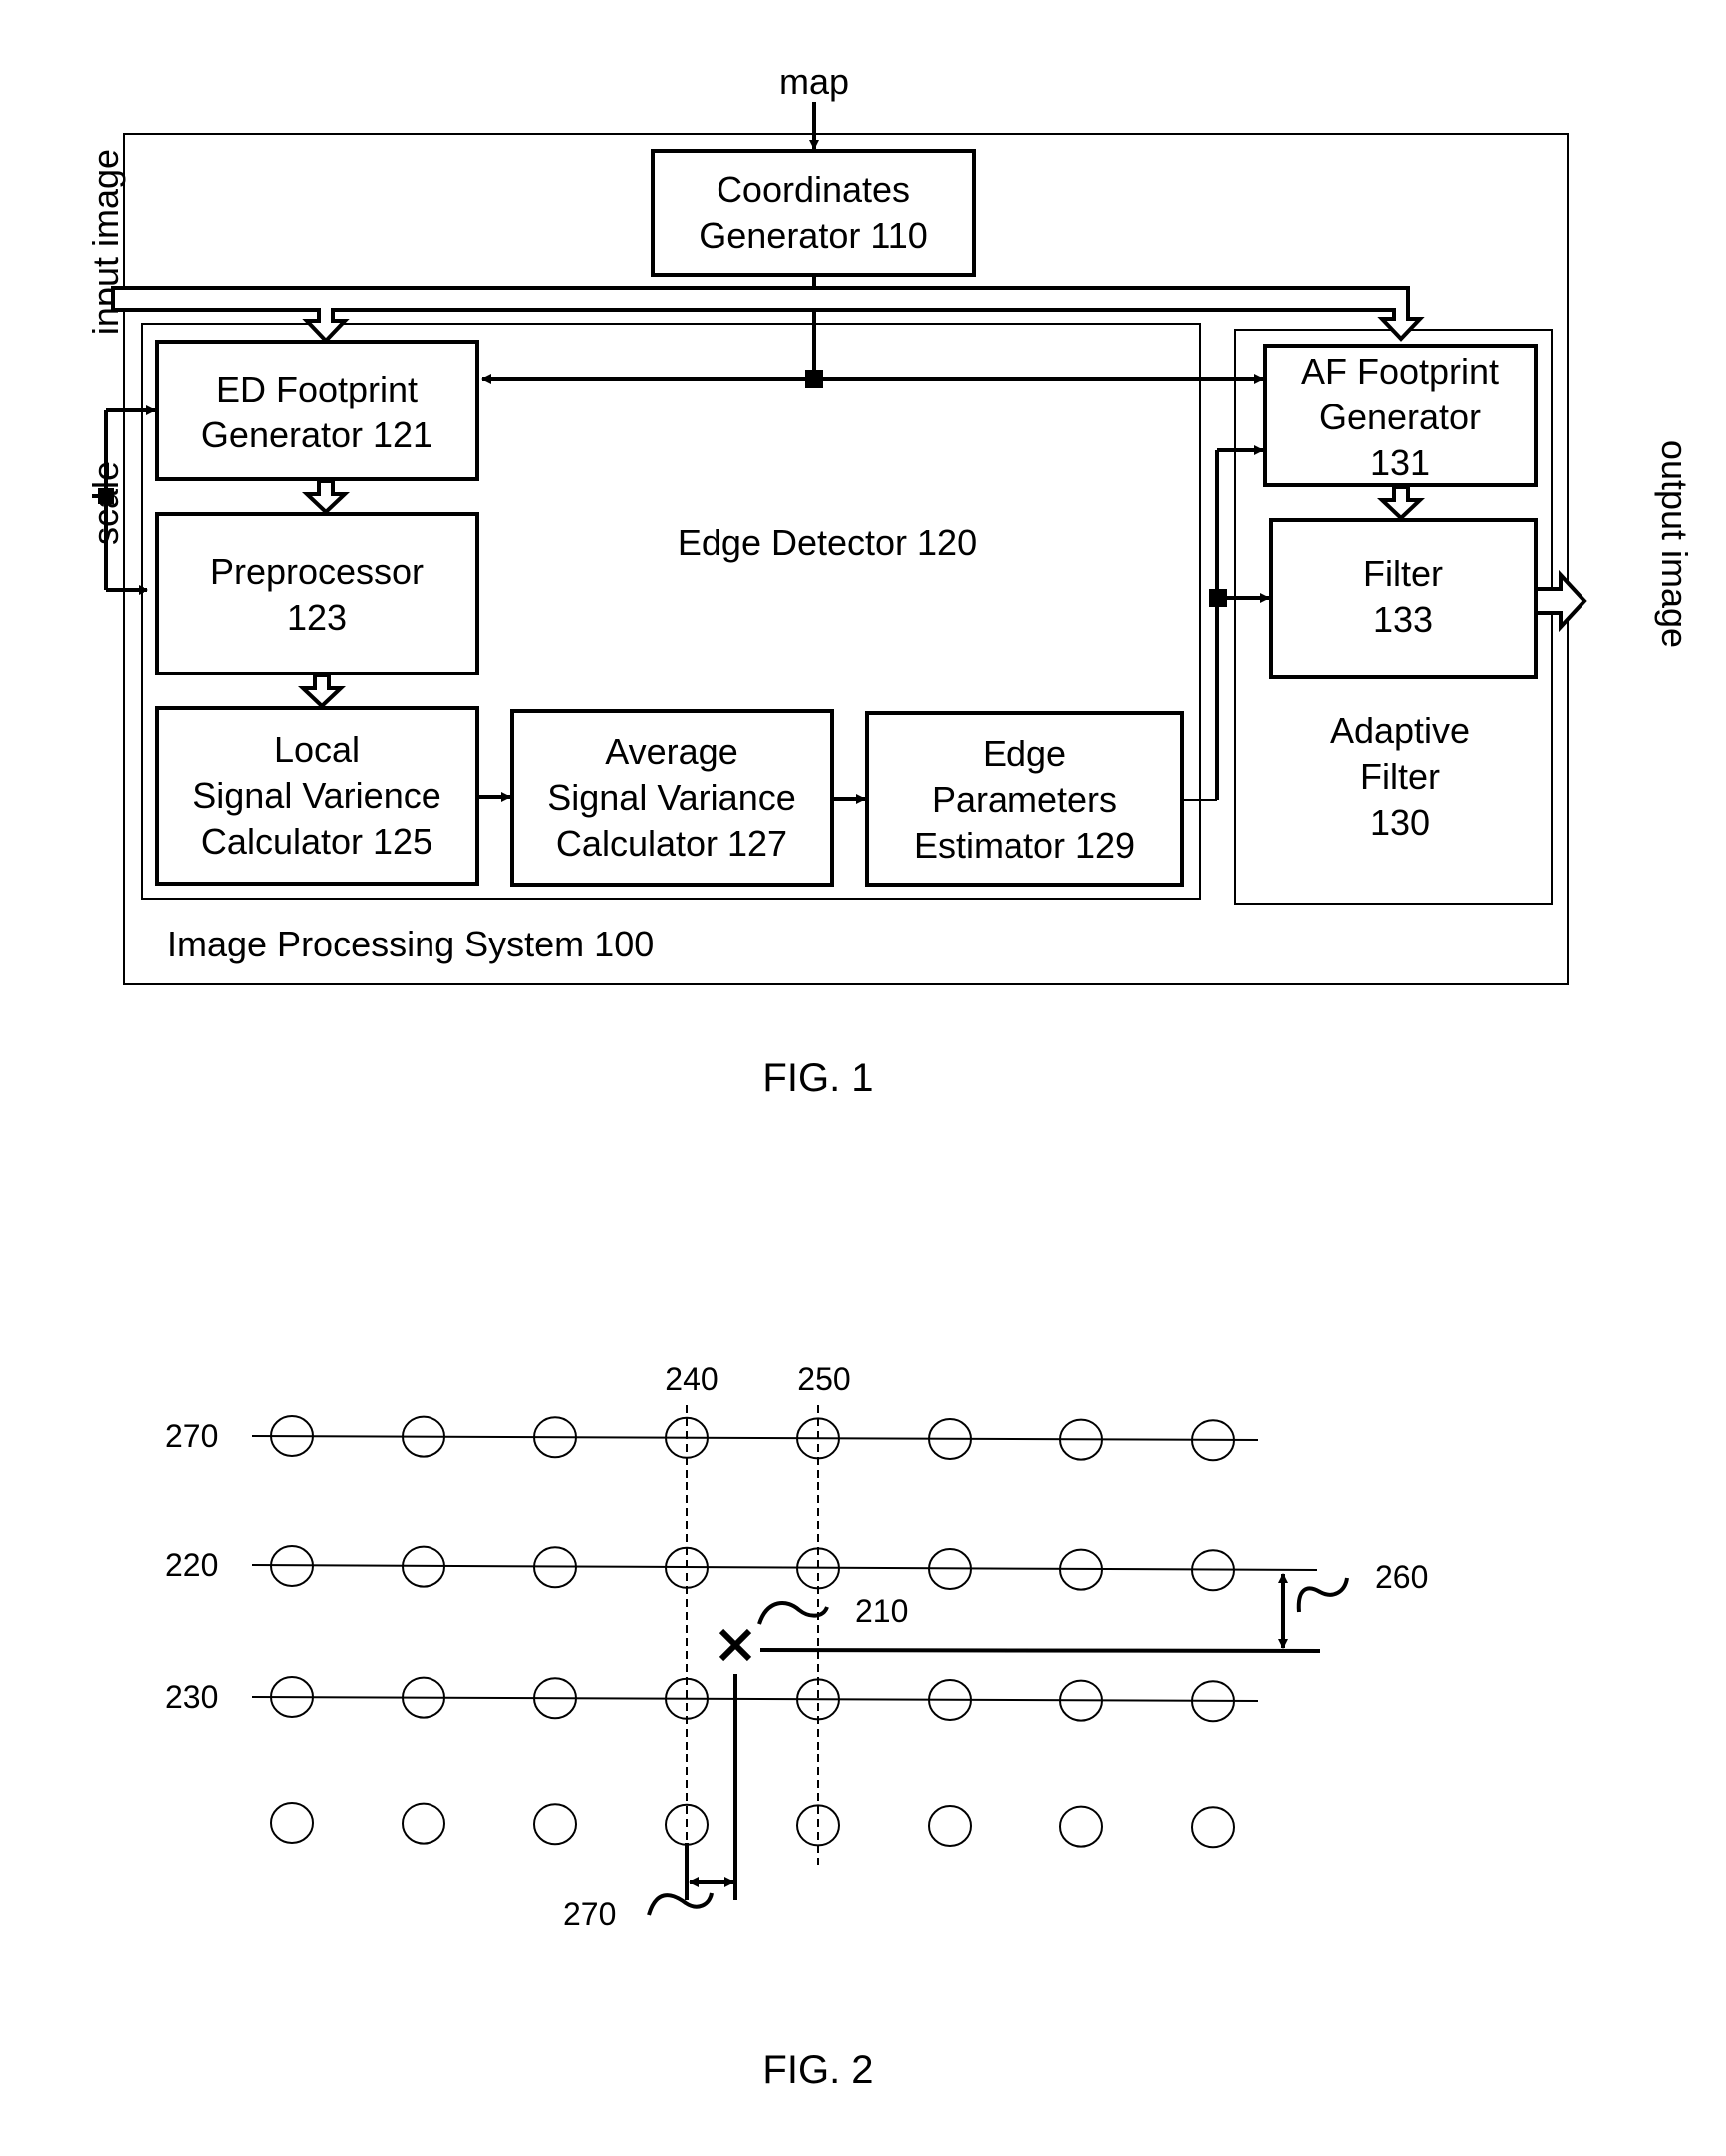 The image size is (1726, 2156). I want to click on edge-detector-label: Edge Detector 120, so click(827, 542).